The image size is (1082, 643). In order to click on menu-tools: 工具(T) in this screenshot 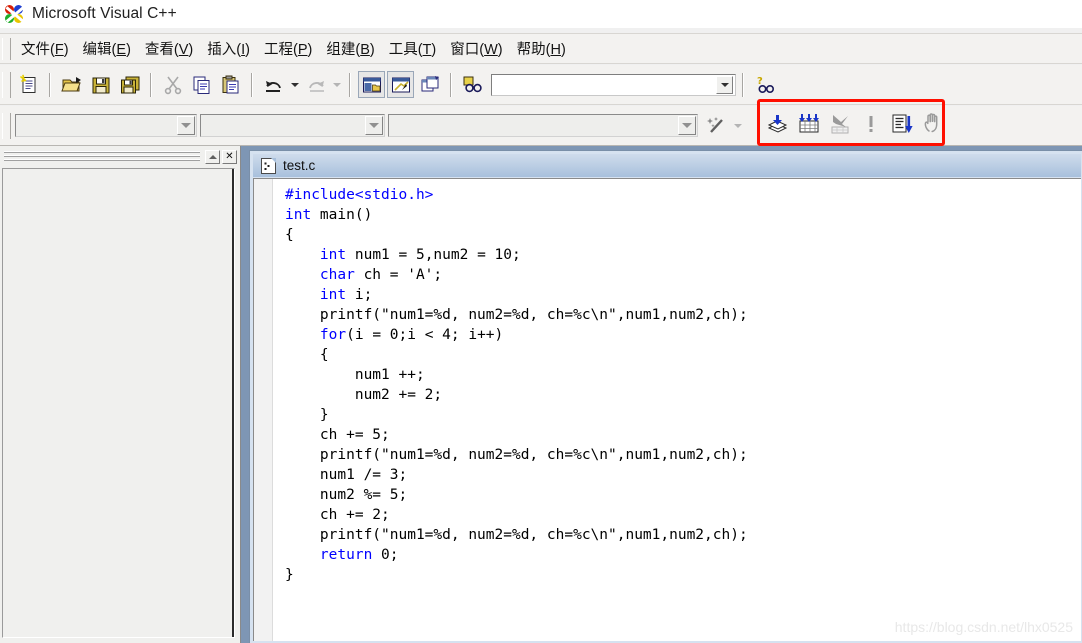, I will do `click(413, 49)`.